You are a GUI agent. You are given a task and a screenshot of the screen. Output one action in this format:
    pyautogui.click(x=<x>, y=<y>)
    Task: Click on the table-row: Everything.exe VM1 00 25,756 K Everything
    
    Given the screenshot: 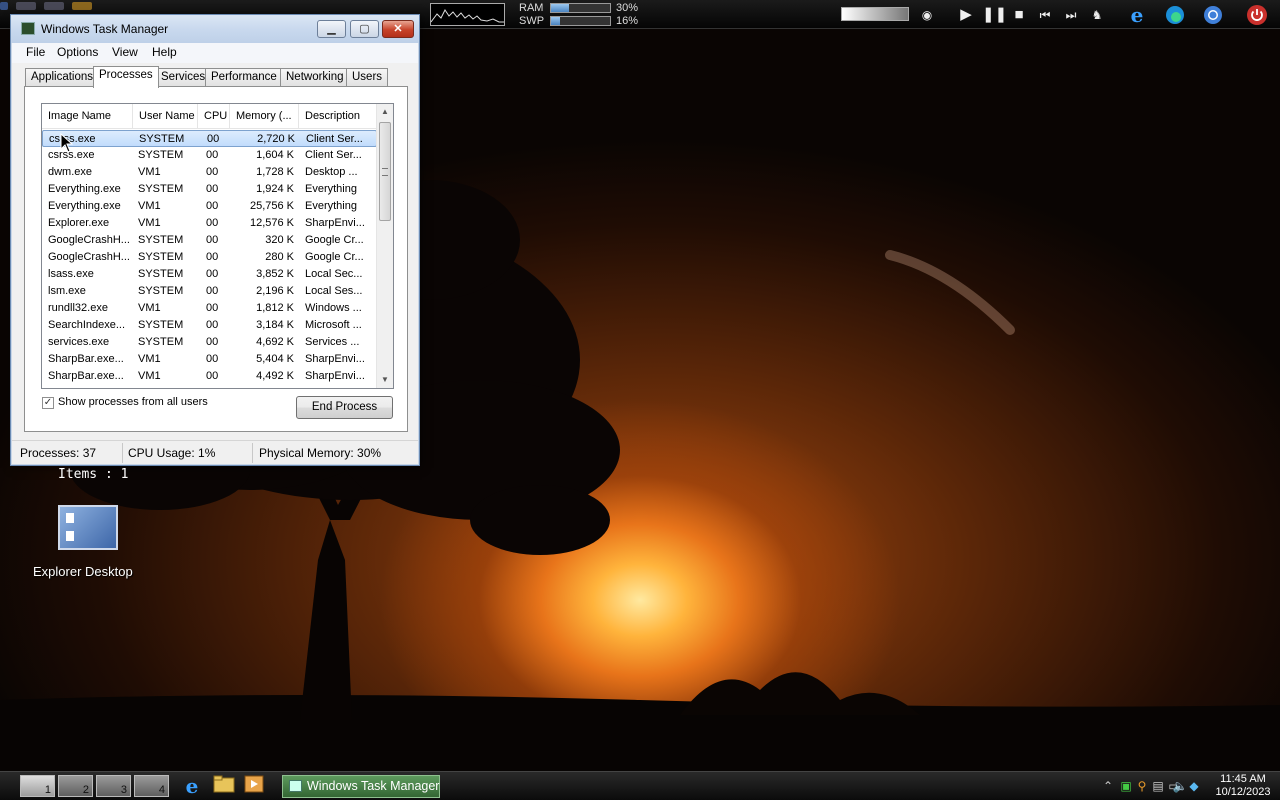 What is the action you would take?
    pyautogui.click(x=209, y=206)
    